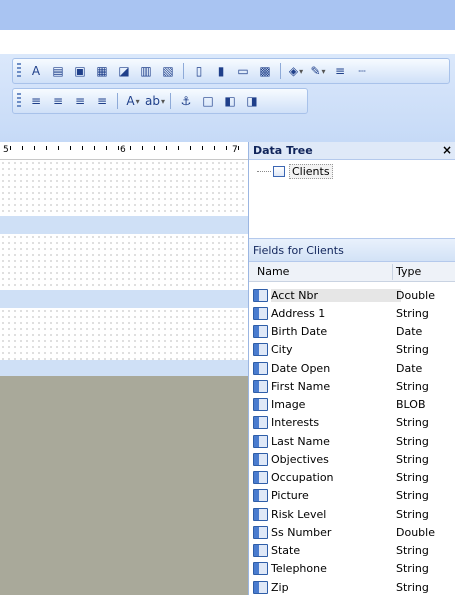 The width and height of the screenshot is (455, 595). Describe the element at coordinates (273, 271) in the screenshot. I see `column-header-name: Name` at that location.